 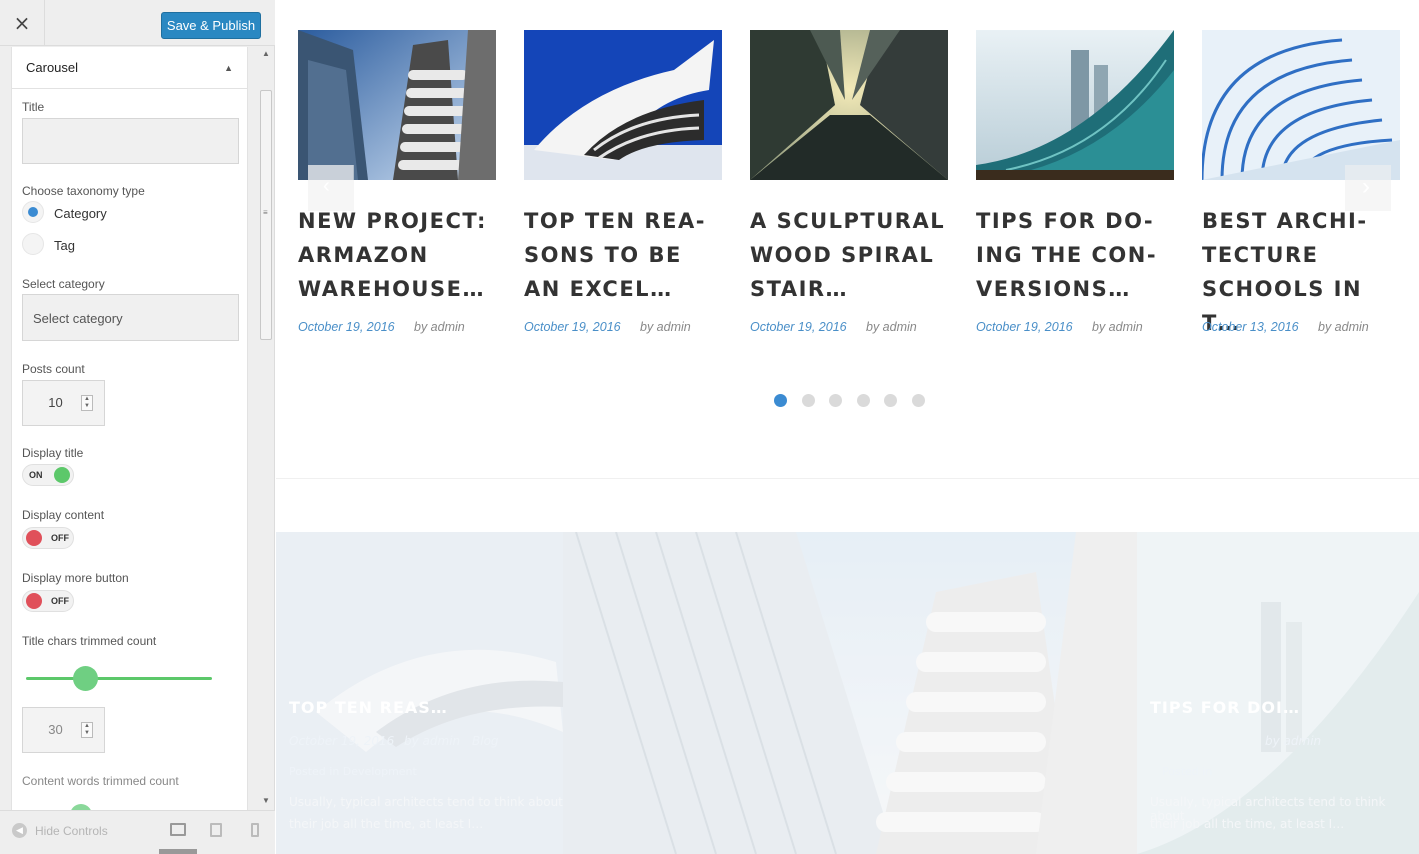 What do you see at coordinates (52, 67) in the screenshot?
I see `section-title: Carousel` at bounding box center [52, 67].